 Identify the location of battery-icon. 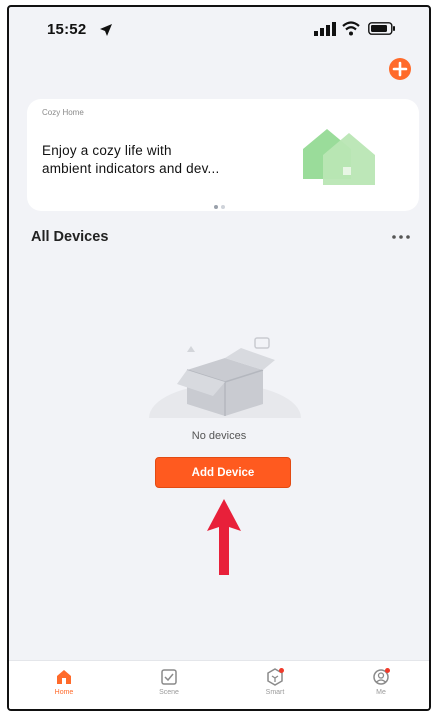
(381, 28).